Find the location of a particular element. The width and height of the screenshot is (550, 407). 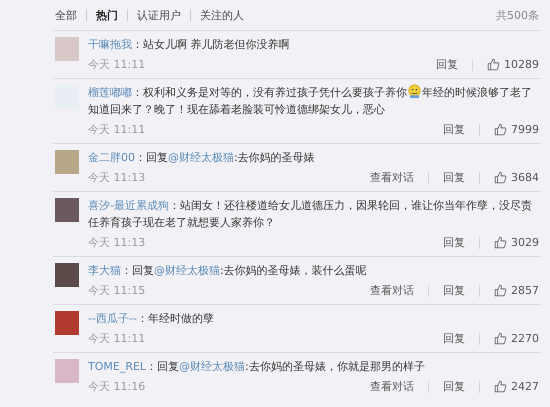

comment-text: 喜汐-最近累成狗：站闺女！还往楼道给女儿道德压力，因果轮回，谁让你当年作孽，没尽责任养育孩子现在老了就想要人家养你？ is located at coordinates (310, 214).